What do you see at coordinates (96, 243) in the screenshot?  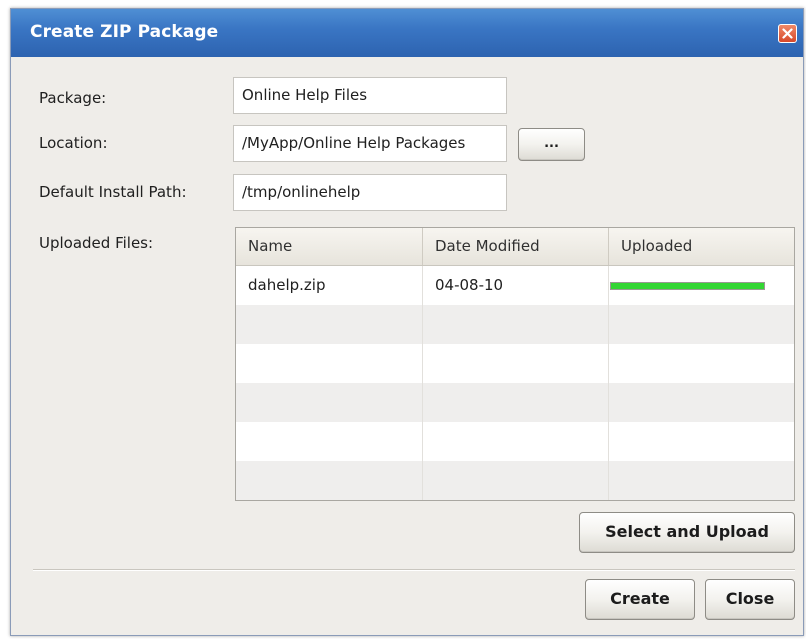 I see `uploaded-files-label: Uploaded Files:` at bounding box center [96, 243].